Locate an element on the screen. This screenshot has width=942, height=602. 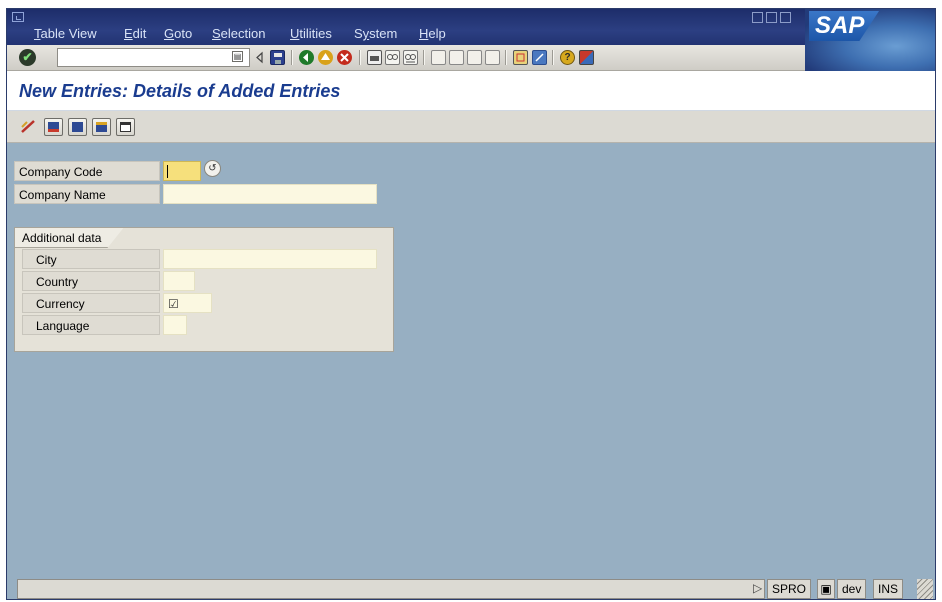
find-next-icon is located at coordinates (410, 57).